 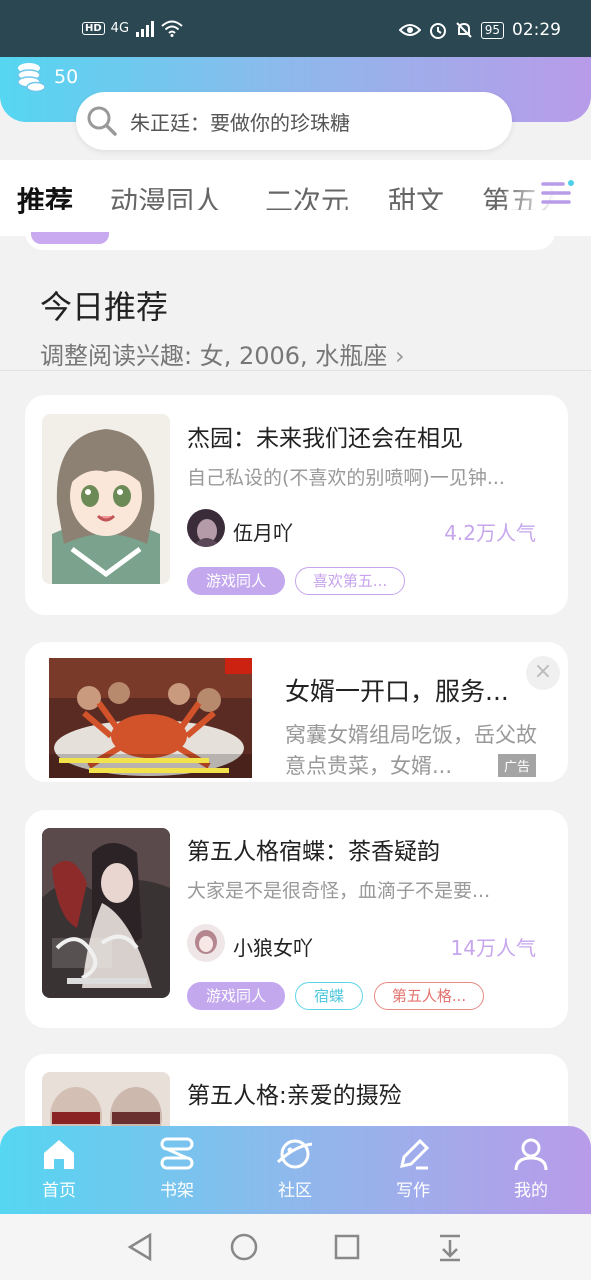 I want to click on bottom-navigation: 首页 书架 社区 写作 我的, so click(x=295, y=1170).